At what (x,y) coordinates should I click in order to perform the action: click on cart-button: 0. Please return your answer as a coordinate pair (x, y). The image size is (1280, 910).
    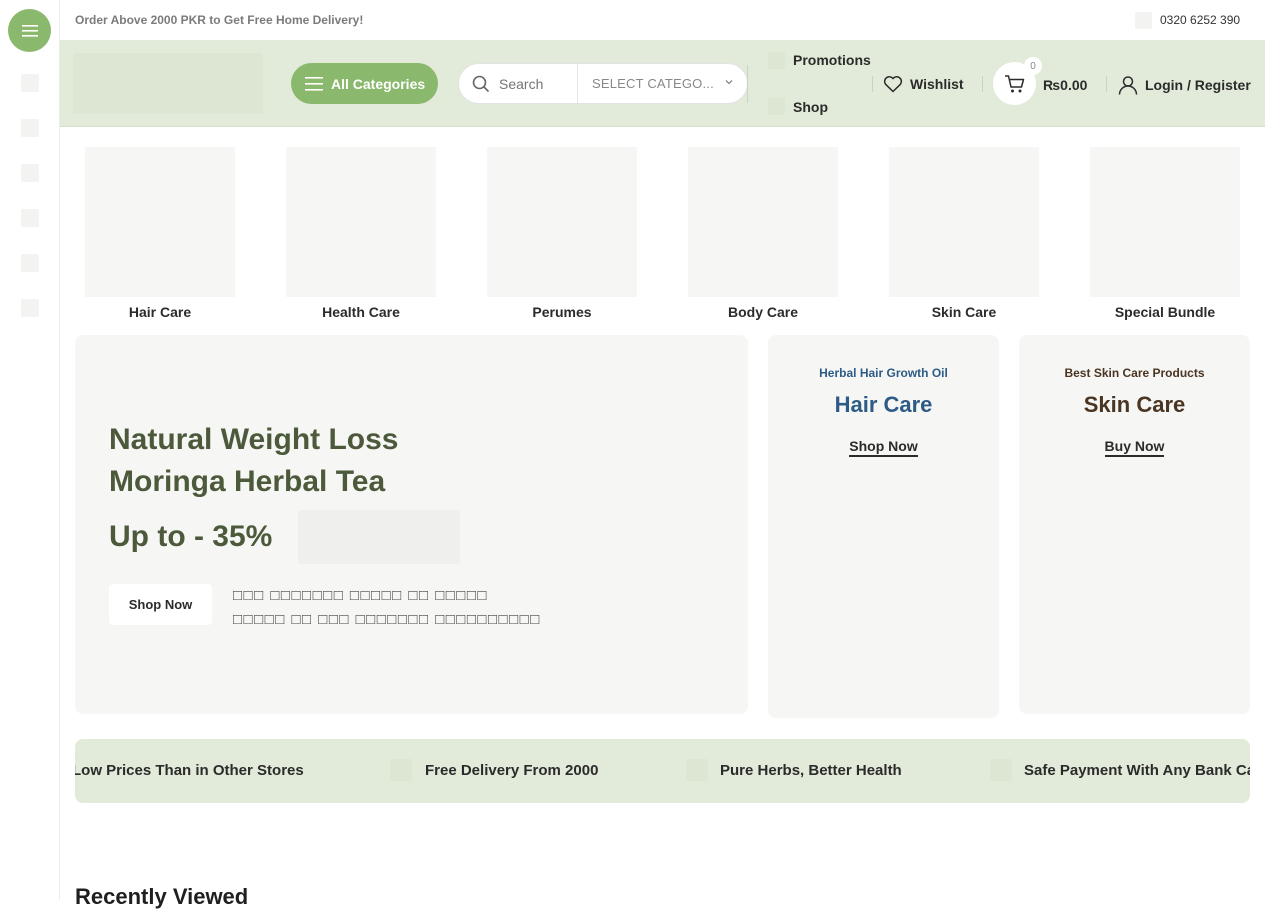
    Looking at the image, I should click on (1017, 81).